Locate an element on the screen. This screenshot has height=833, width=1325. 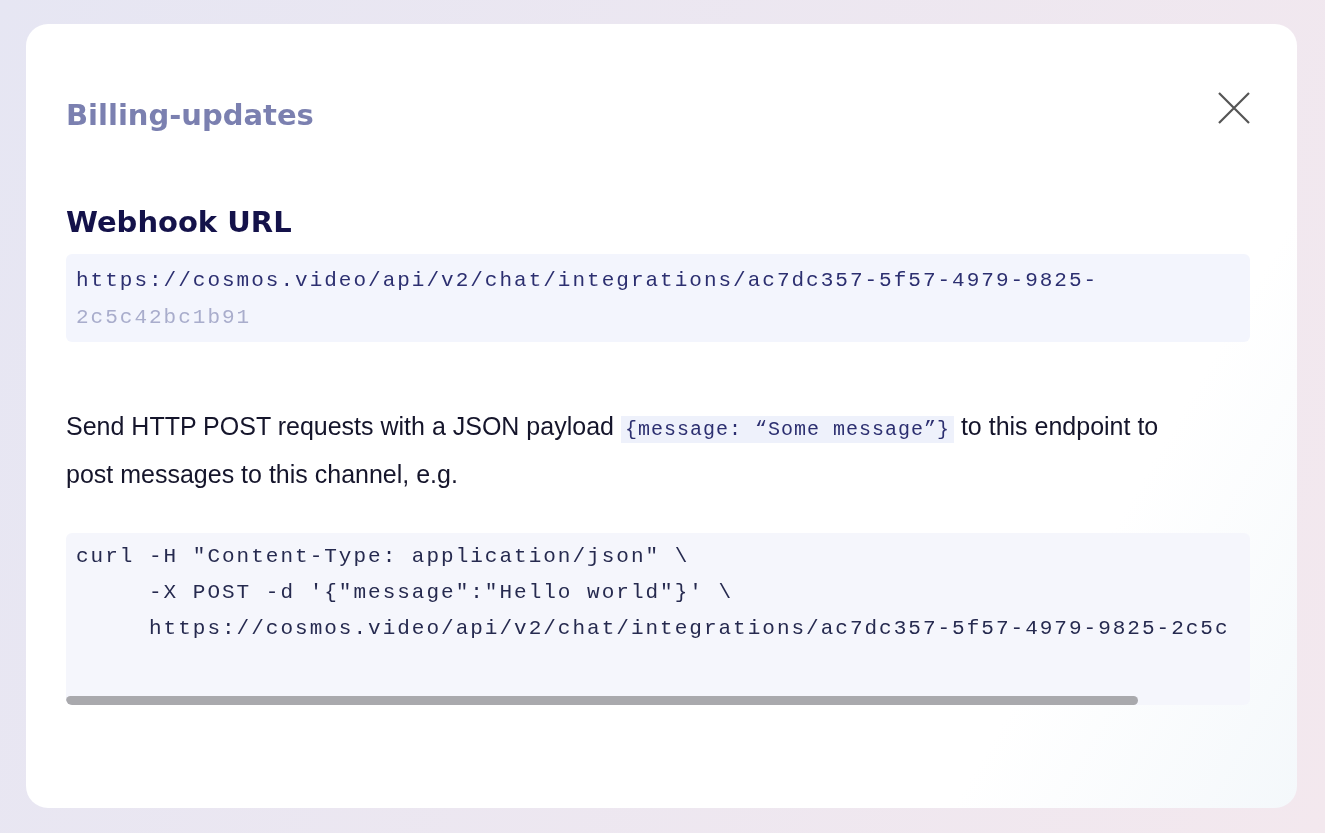
close-button is located at coordinates (1234, 108).